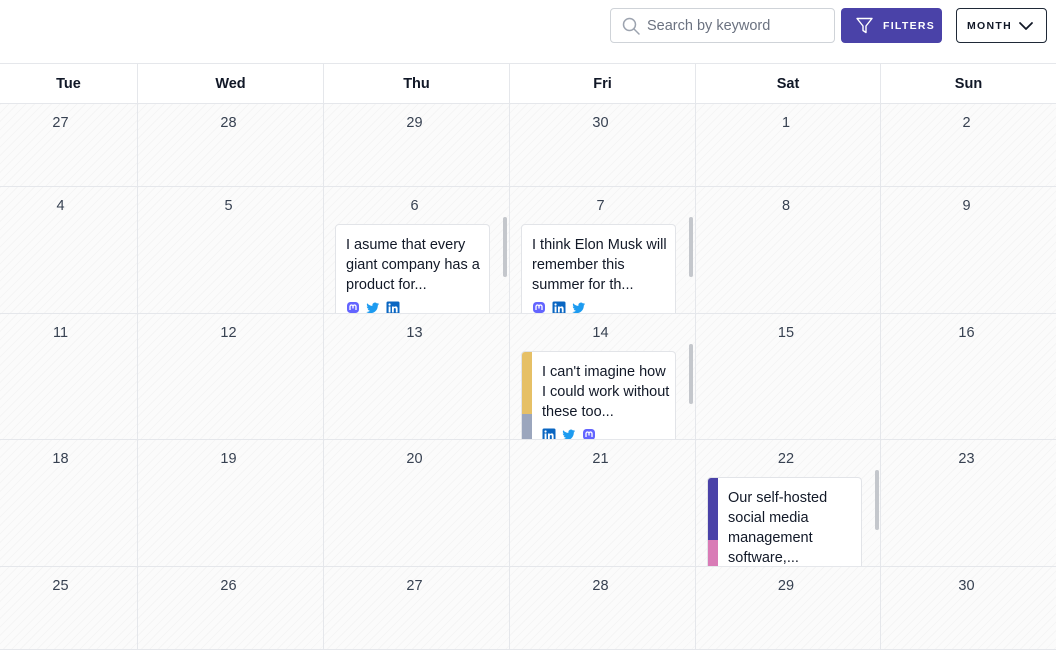 The width and height of the screenshot is (1056, 650). I want to click on day-cell: 4, so click(69, 250).